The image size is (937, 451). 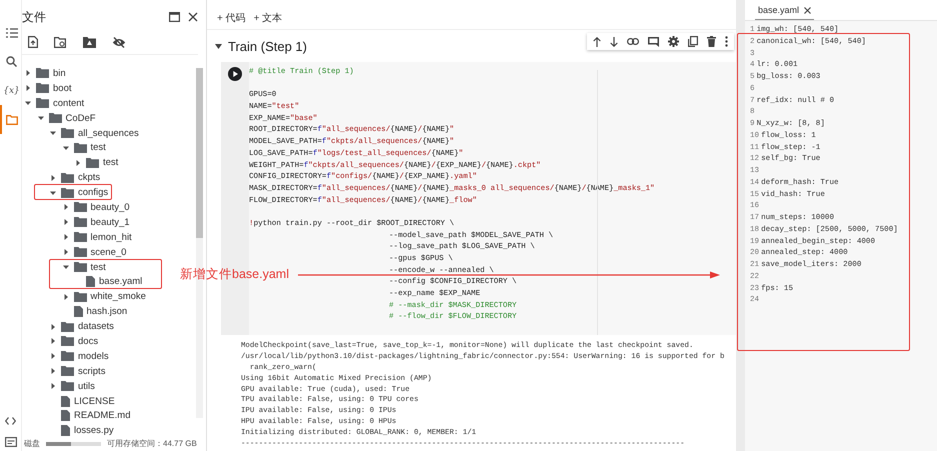 I want to click on tree-item: content, so click(x=68, y=103).